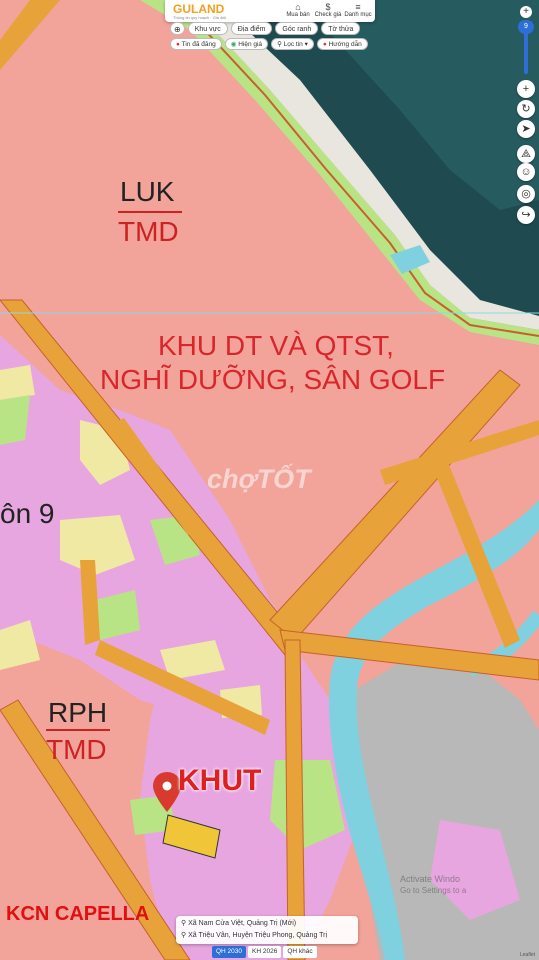 Image resolution: width=539 pixels, height=960 pixels. I want to click on address-new: ⚲ Xã Nam Cửa Việt, Quảng Trị (Mới), so click(238, 923).